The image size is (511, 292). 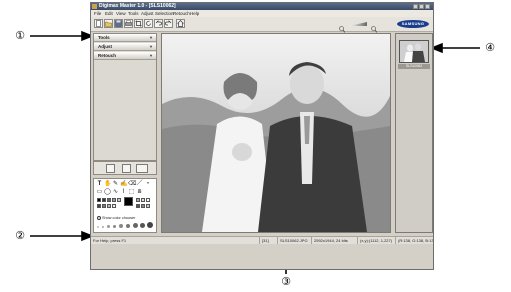 I want to click on close-button, so click(x=427, y=6).